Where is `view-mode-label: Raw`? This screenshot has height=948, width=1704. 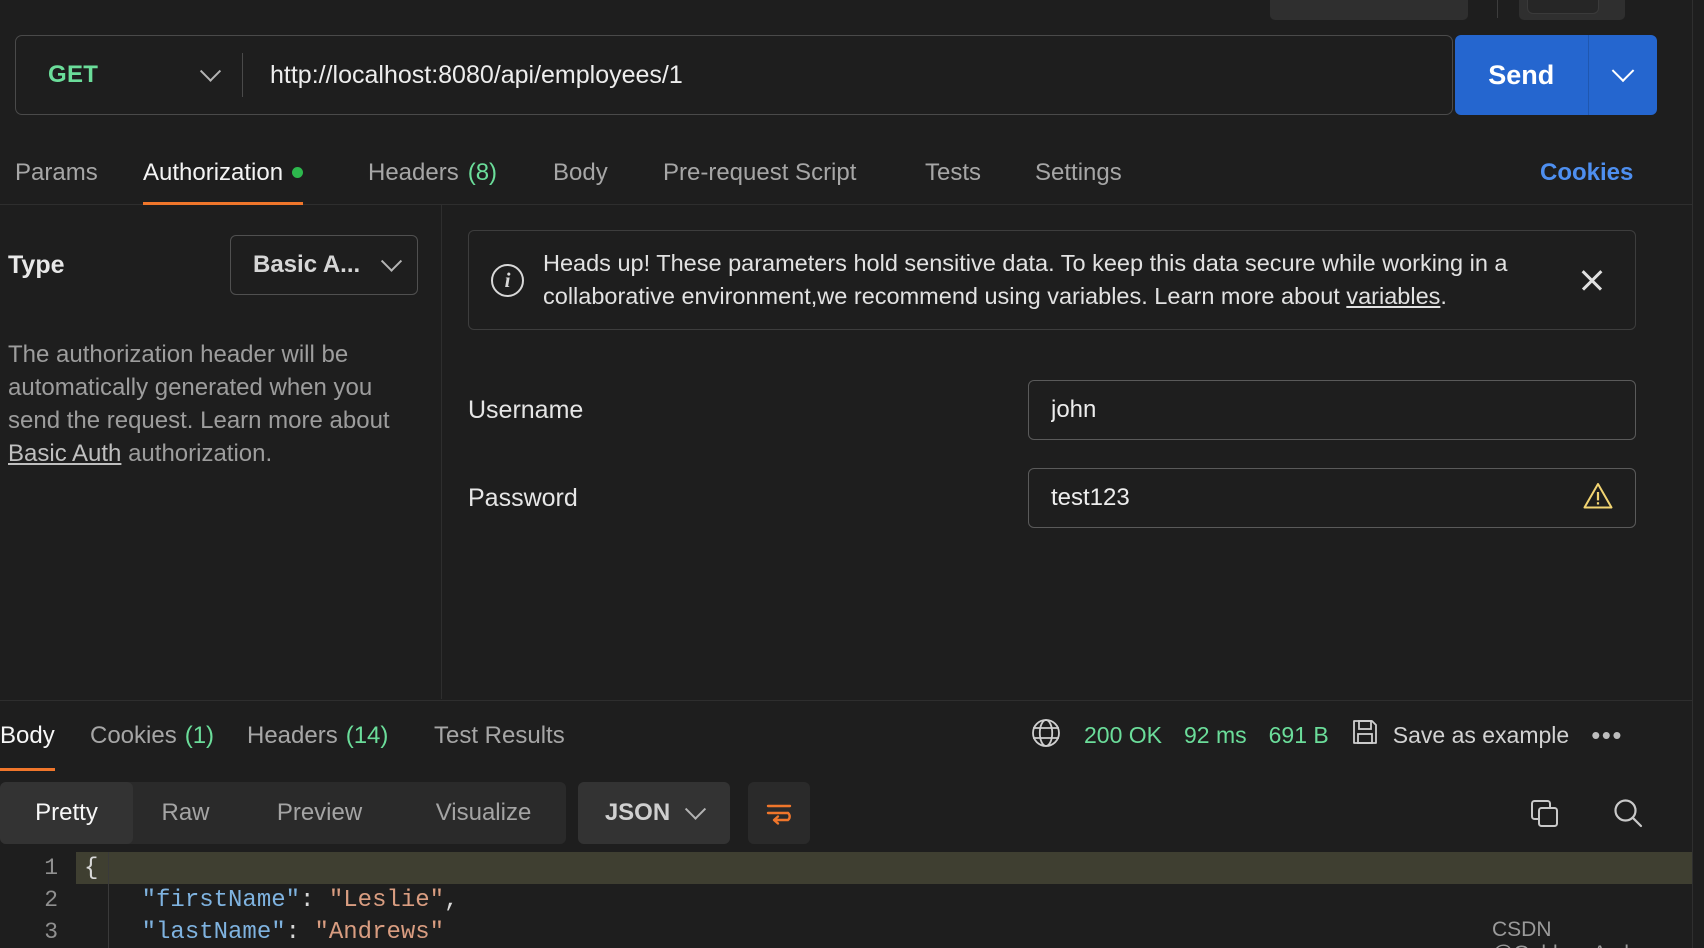
view-mode-label: Raw is located at coordinates (185, 812).